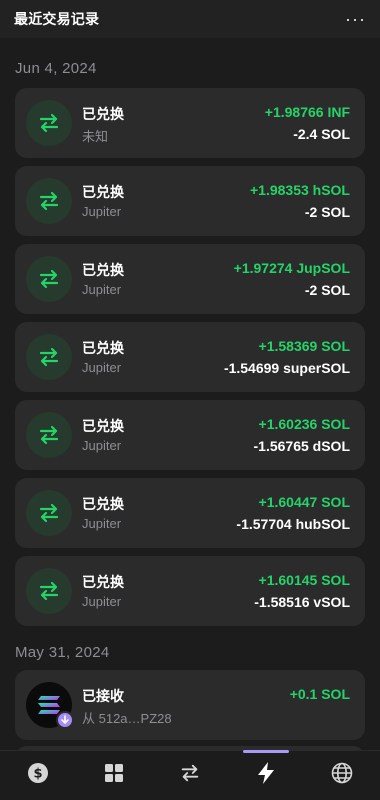 This screenshot has height=800, width=380. What do you see at coordinates (127, 718) in the screenshot?
I see `transaction-source: 从 512a…PZ28` at bounding box center [127, 718].